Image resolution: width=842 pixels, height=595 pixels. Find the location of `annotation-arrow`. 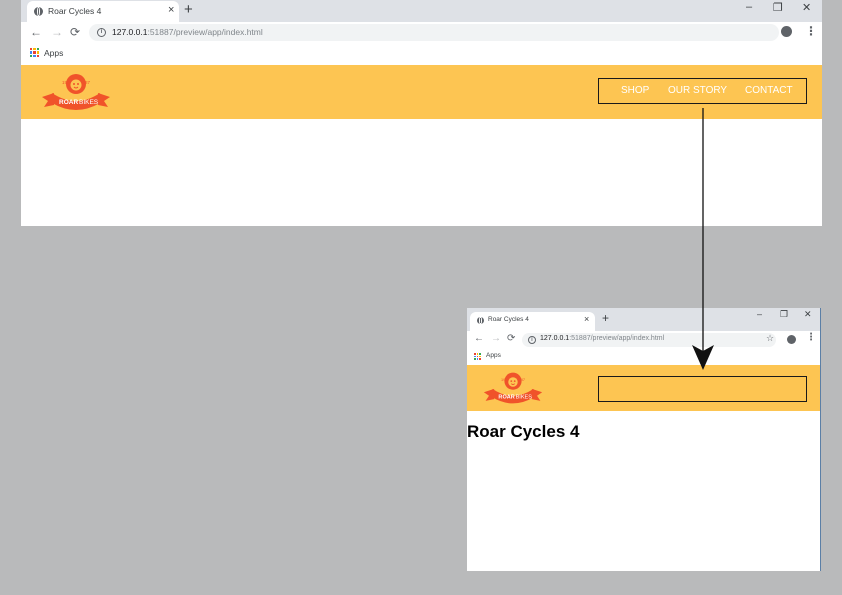

annotation-arrow is located at coordinates (703, 239).